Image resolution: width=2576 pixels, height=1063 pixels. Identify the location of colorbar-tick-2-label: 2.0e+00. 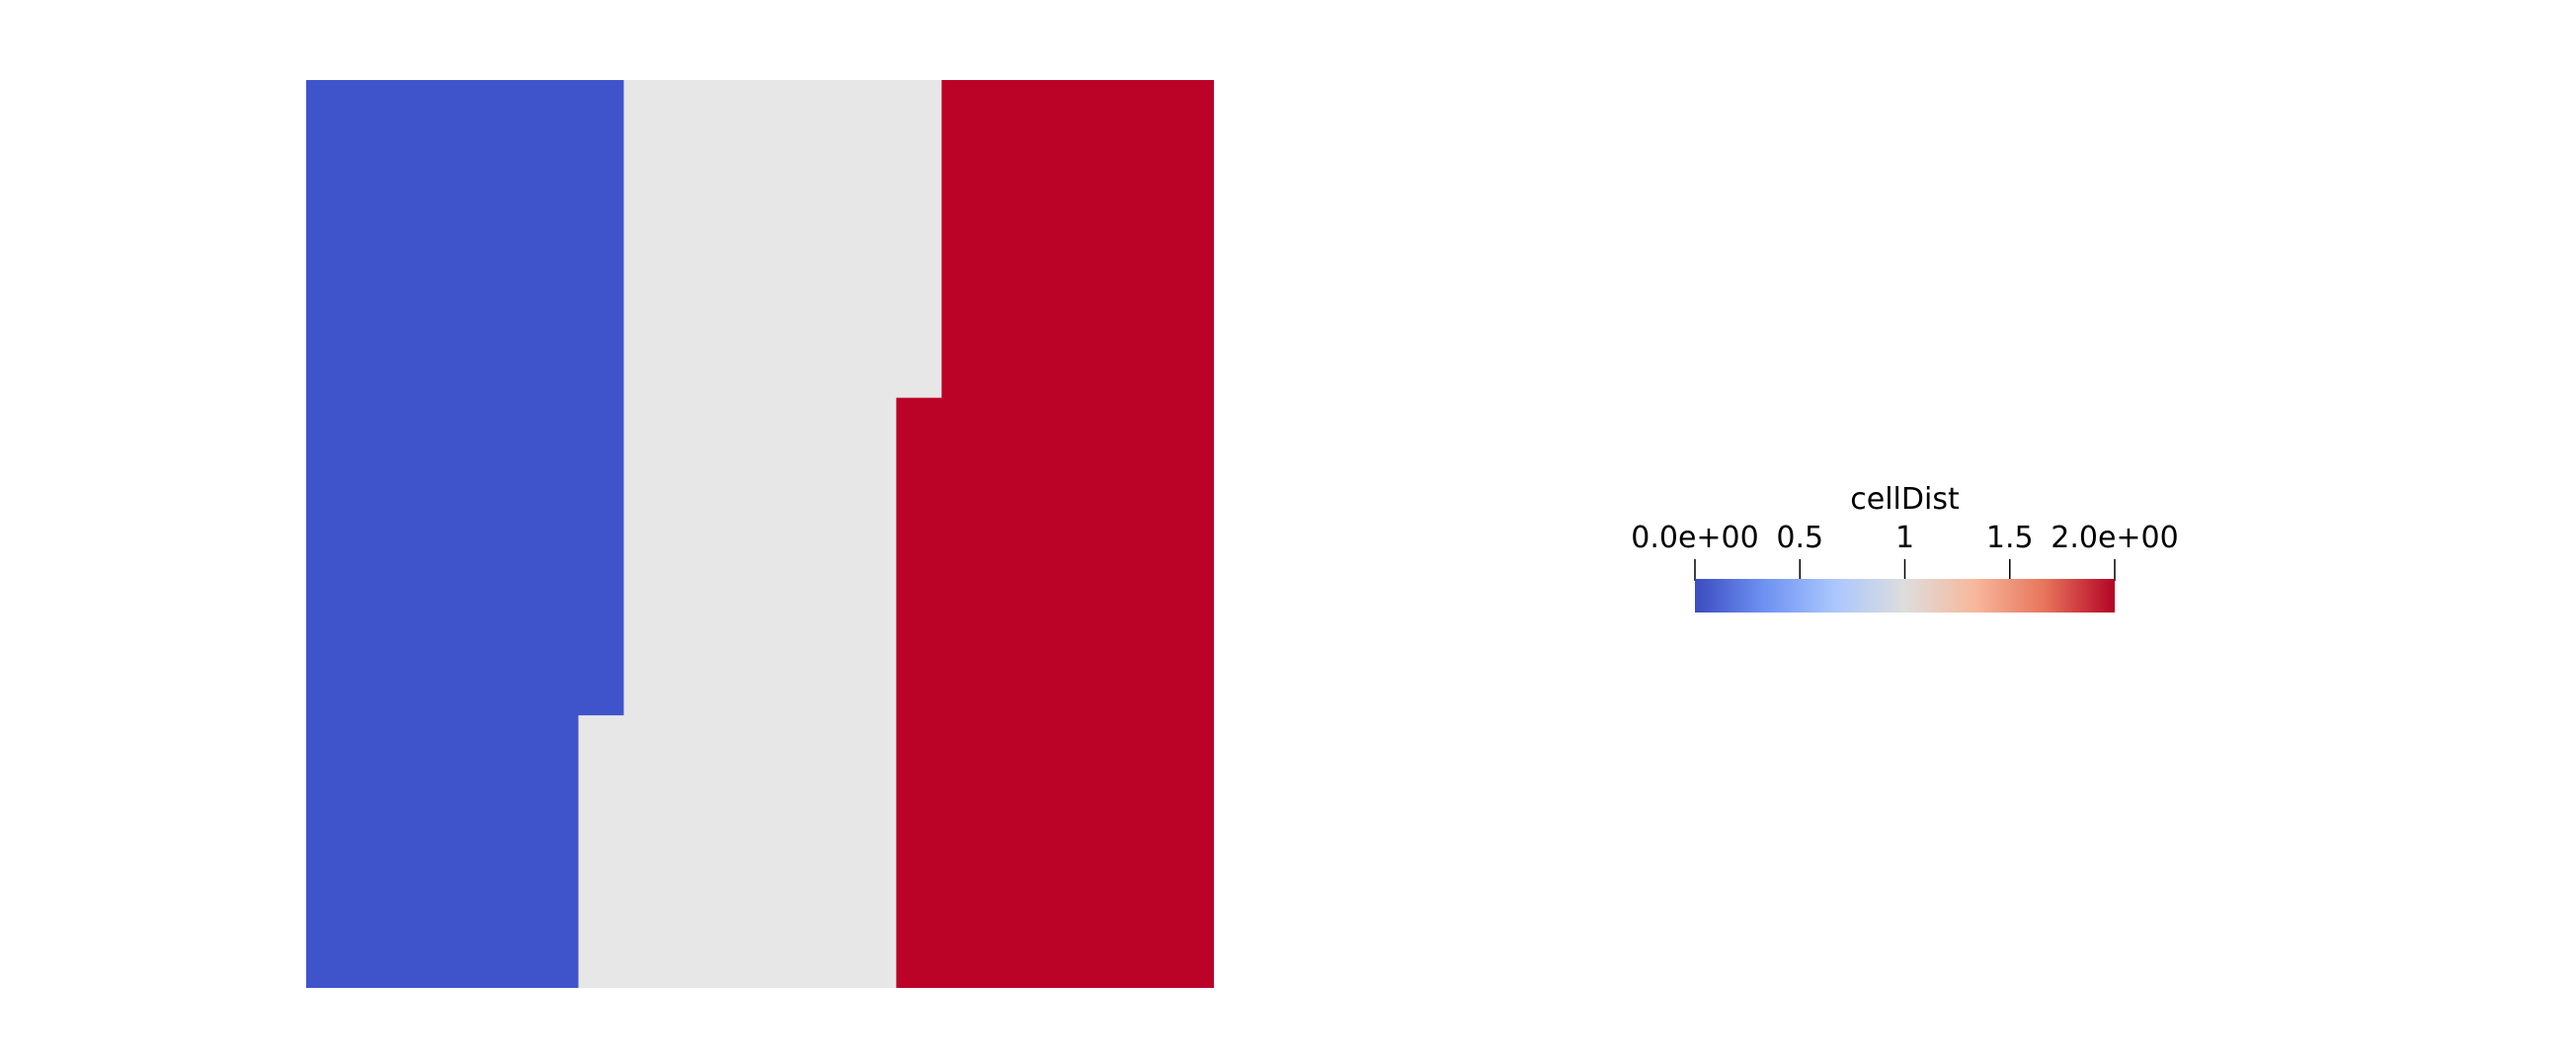
(2114, 538).